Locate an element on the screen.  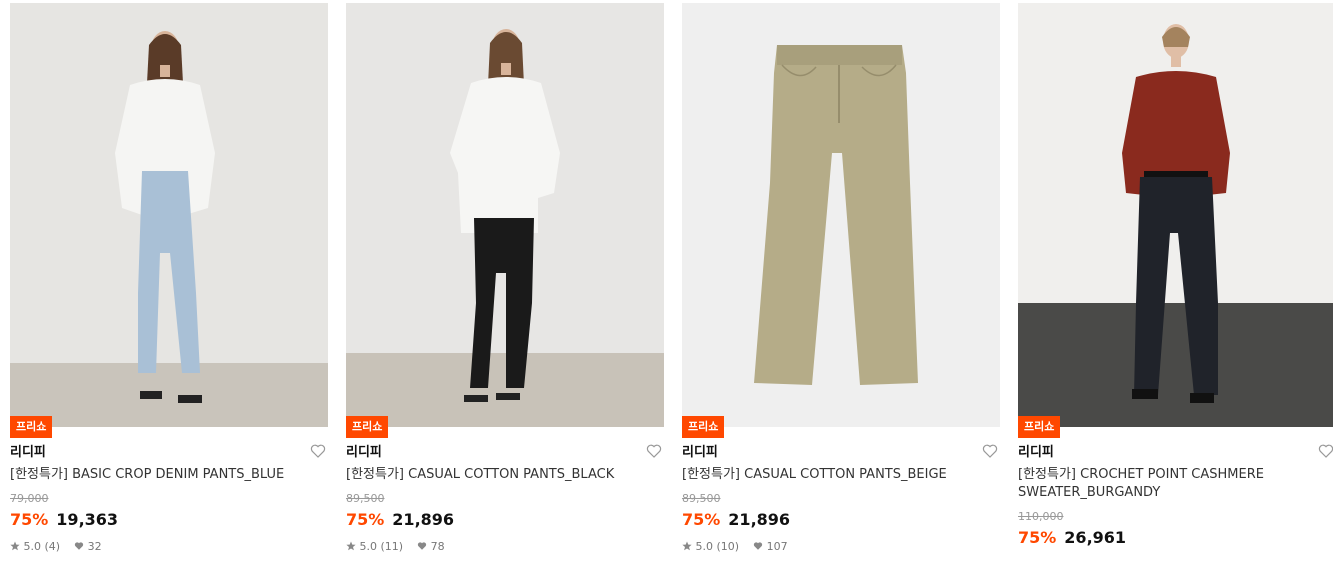
product-meta: 5.0 (10) 107 is located at coordinates (735, 546).